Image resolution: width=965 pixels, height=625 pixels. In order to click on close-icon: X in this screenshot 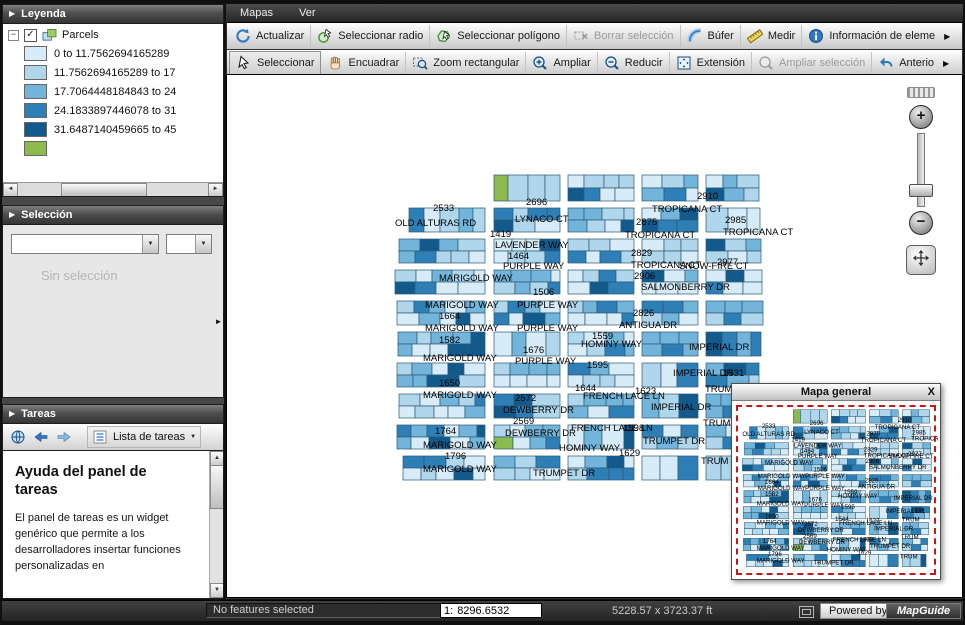, I will do `click(931, 392)`.